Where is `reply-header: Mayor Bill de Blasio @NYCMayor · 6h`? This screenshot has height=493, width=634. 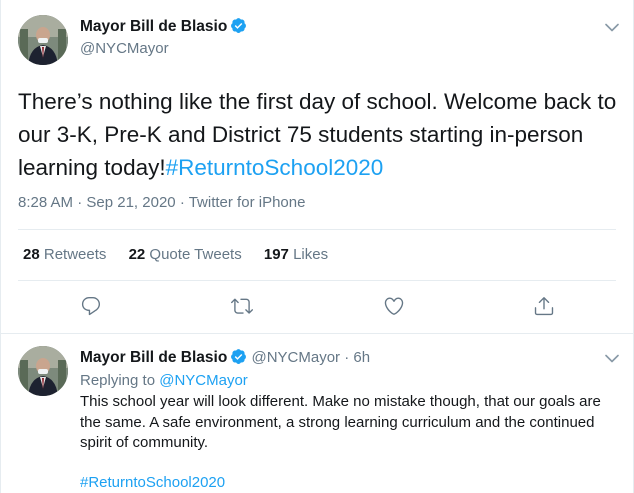
reply-header: Mayor Bill de Blasio @NYCMayor · 6h is located at coordinates (345, 358).